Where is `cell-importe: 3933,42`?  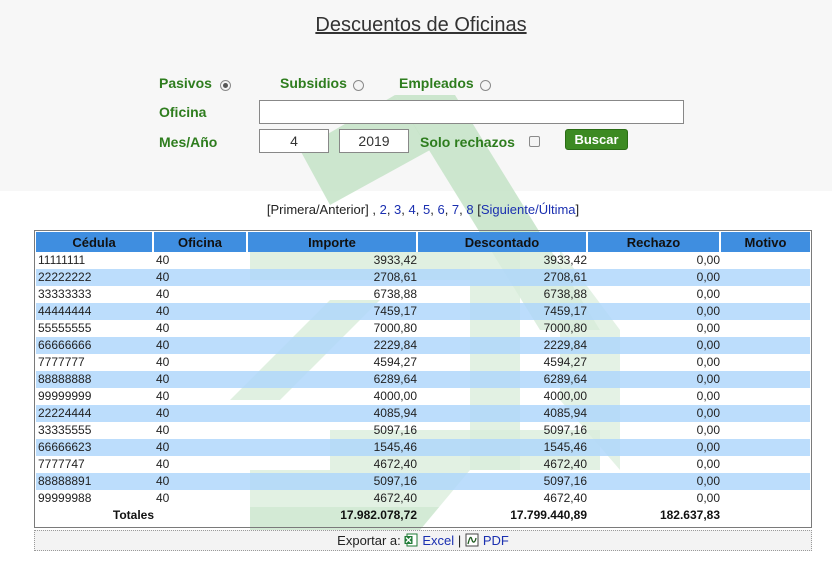 cell-importe: 3933,42 is located at coordinates (333, 260).